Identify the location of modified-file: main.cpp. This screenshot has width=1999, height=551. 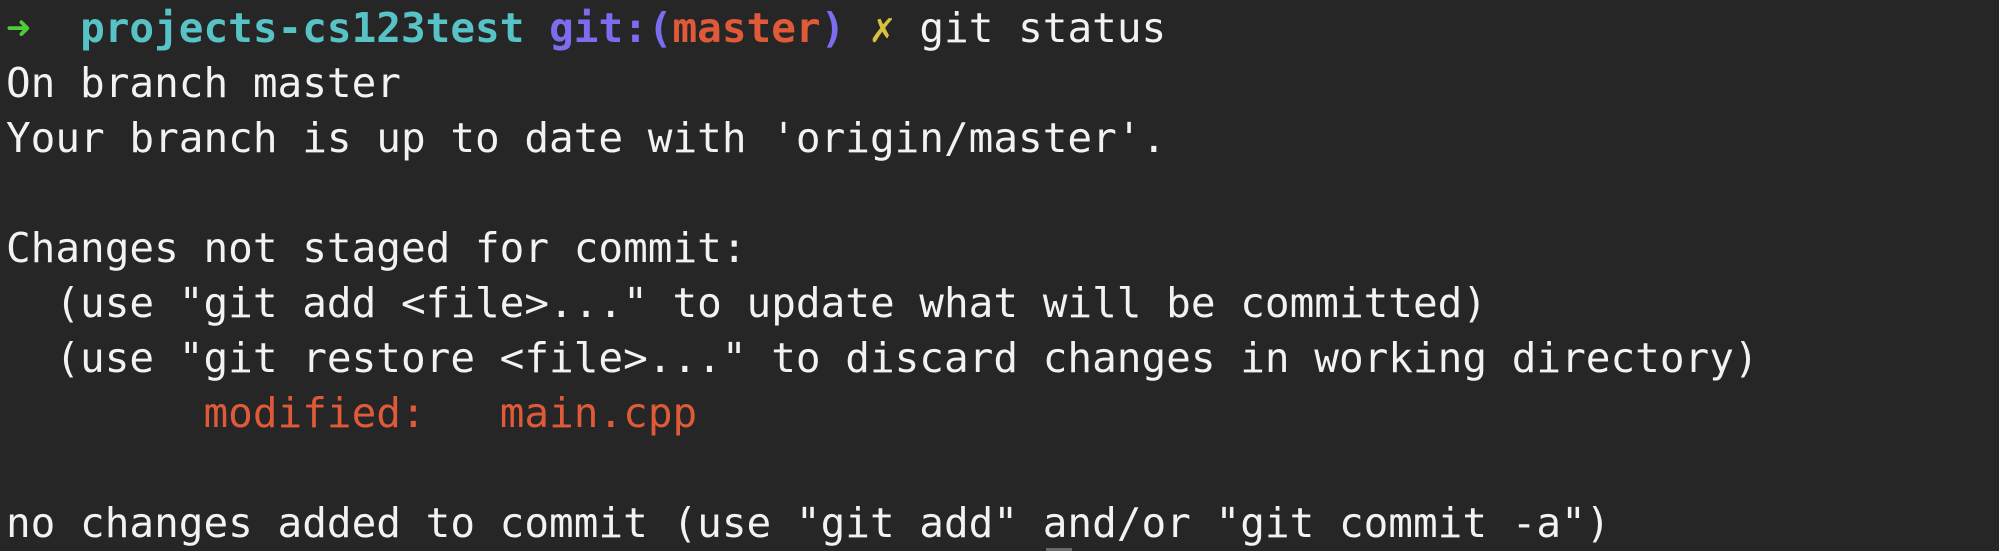
(598, 413).